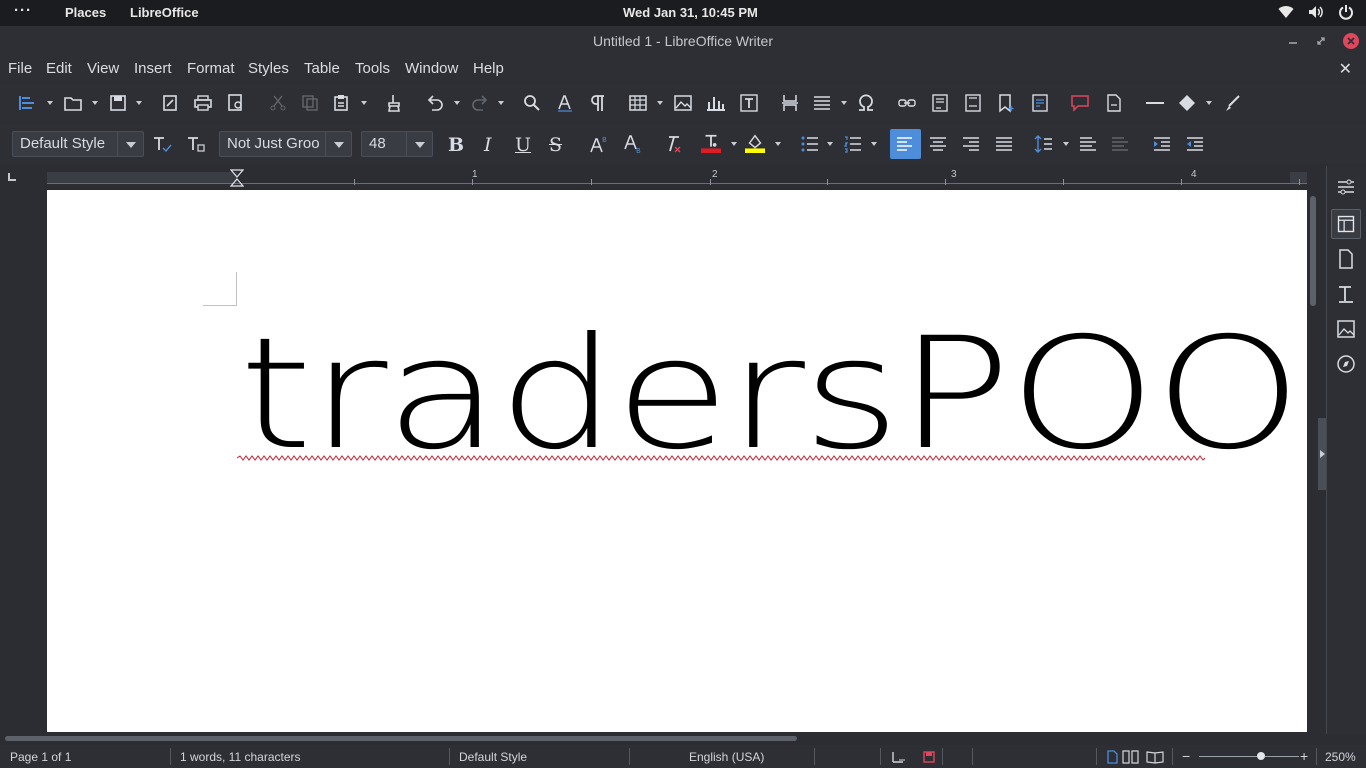 The image size is (1366, 768). What do you see at coordinates (1155, 757) in the screenshot?
I see `book-view-icon` at bounding box center [1155, 757].